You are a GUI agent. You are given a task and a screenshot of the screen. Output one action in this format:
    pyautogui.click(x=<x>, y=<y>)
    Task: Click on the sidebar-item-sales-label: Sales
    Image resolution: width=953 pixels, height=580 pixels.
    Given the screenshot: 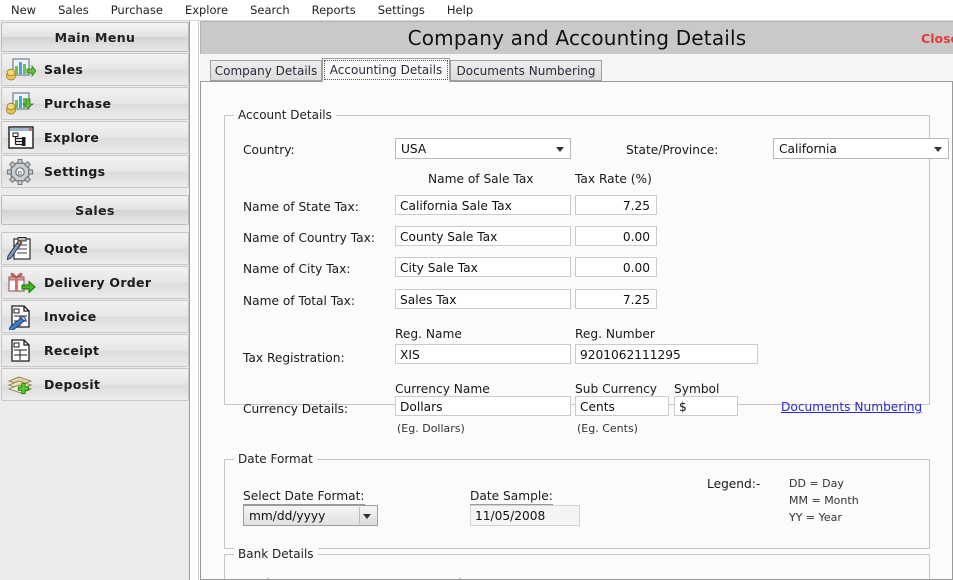 What is the action you would take?
    pyautogui.click(x=64, y=69)
    